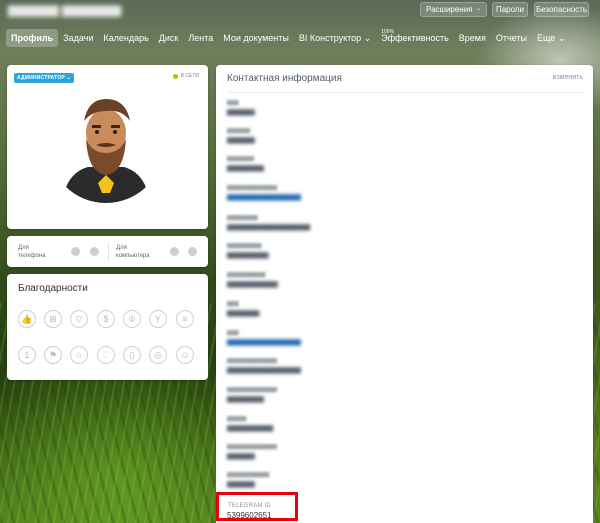 This screenshot has height=523, width=600. I want to click on star-icon: ☆, so click(79, 355).